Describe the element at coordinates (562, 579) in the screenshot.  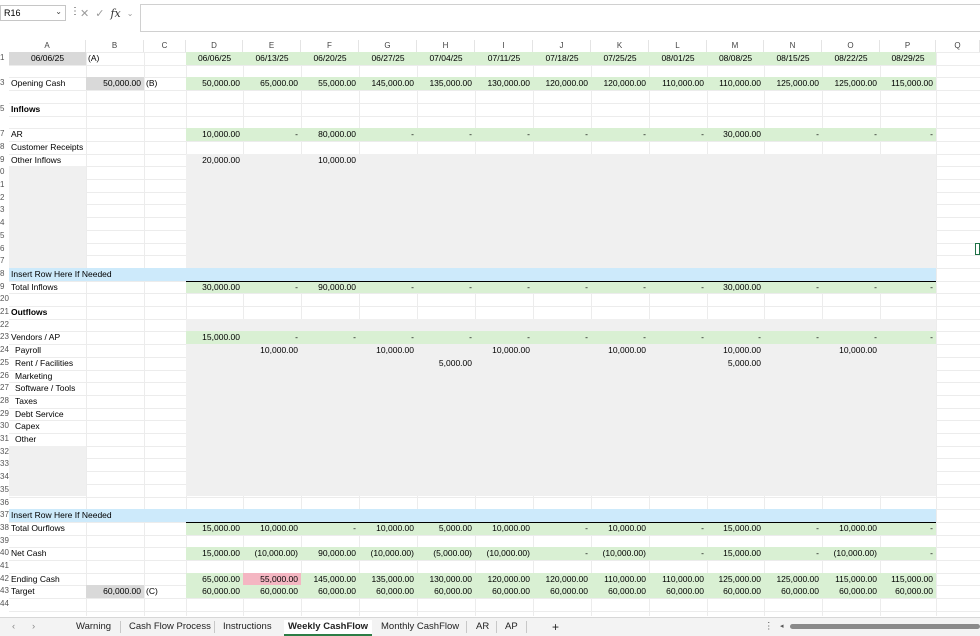
I see `value-cell: 120,000.00` at that location.